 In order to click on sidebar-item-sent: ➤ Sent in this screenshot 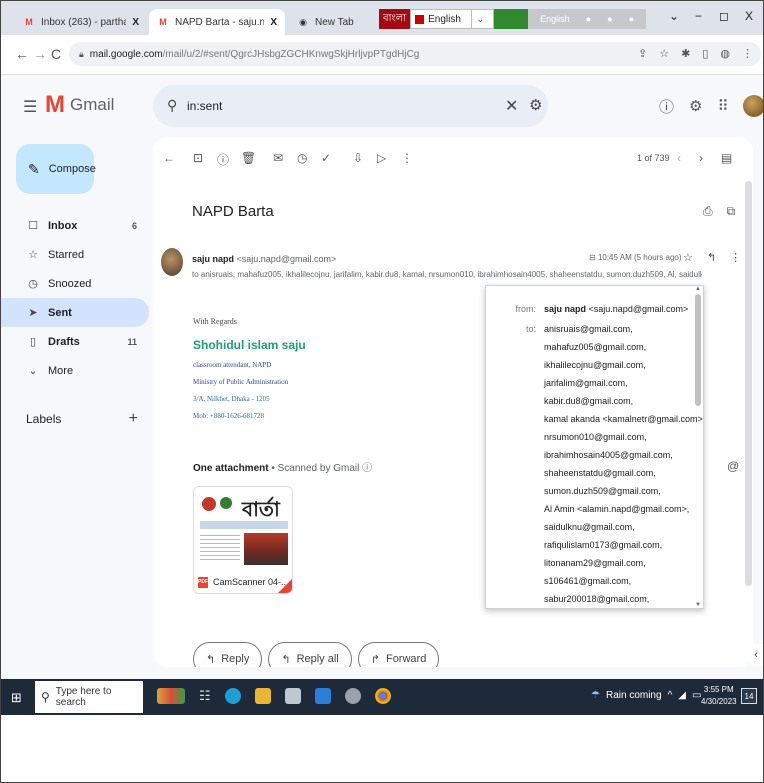, I will do `click(75, 312)`.